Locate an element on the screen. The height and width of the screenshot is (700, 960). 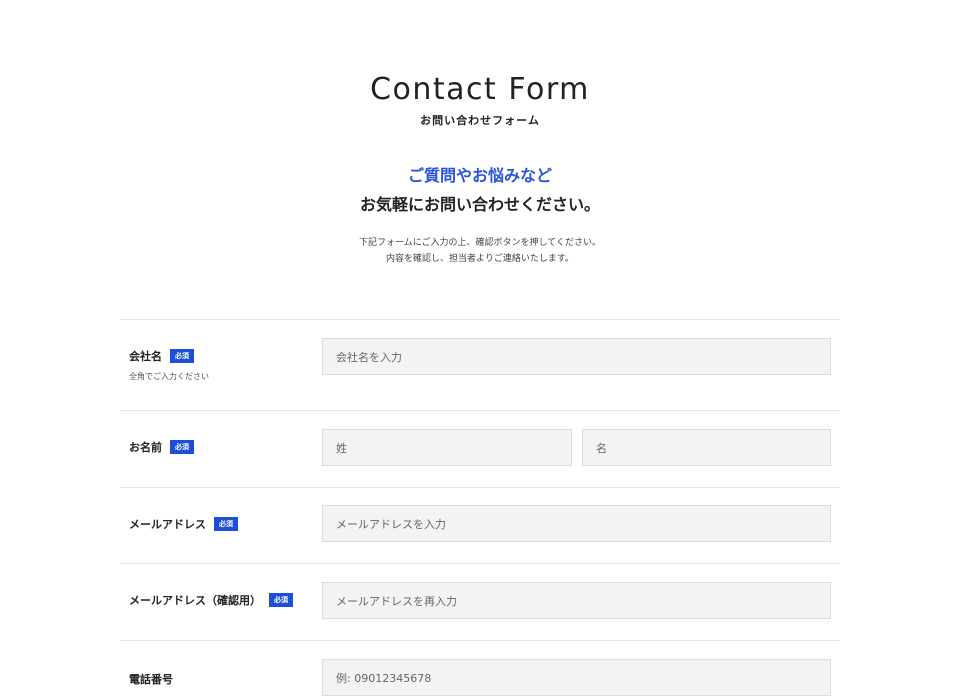
first-name-input: 名 is located at coordinates (706, 447).